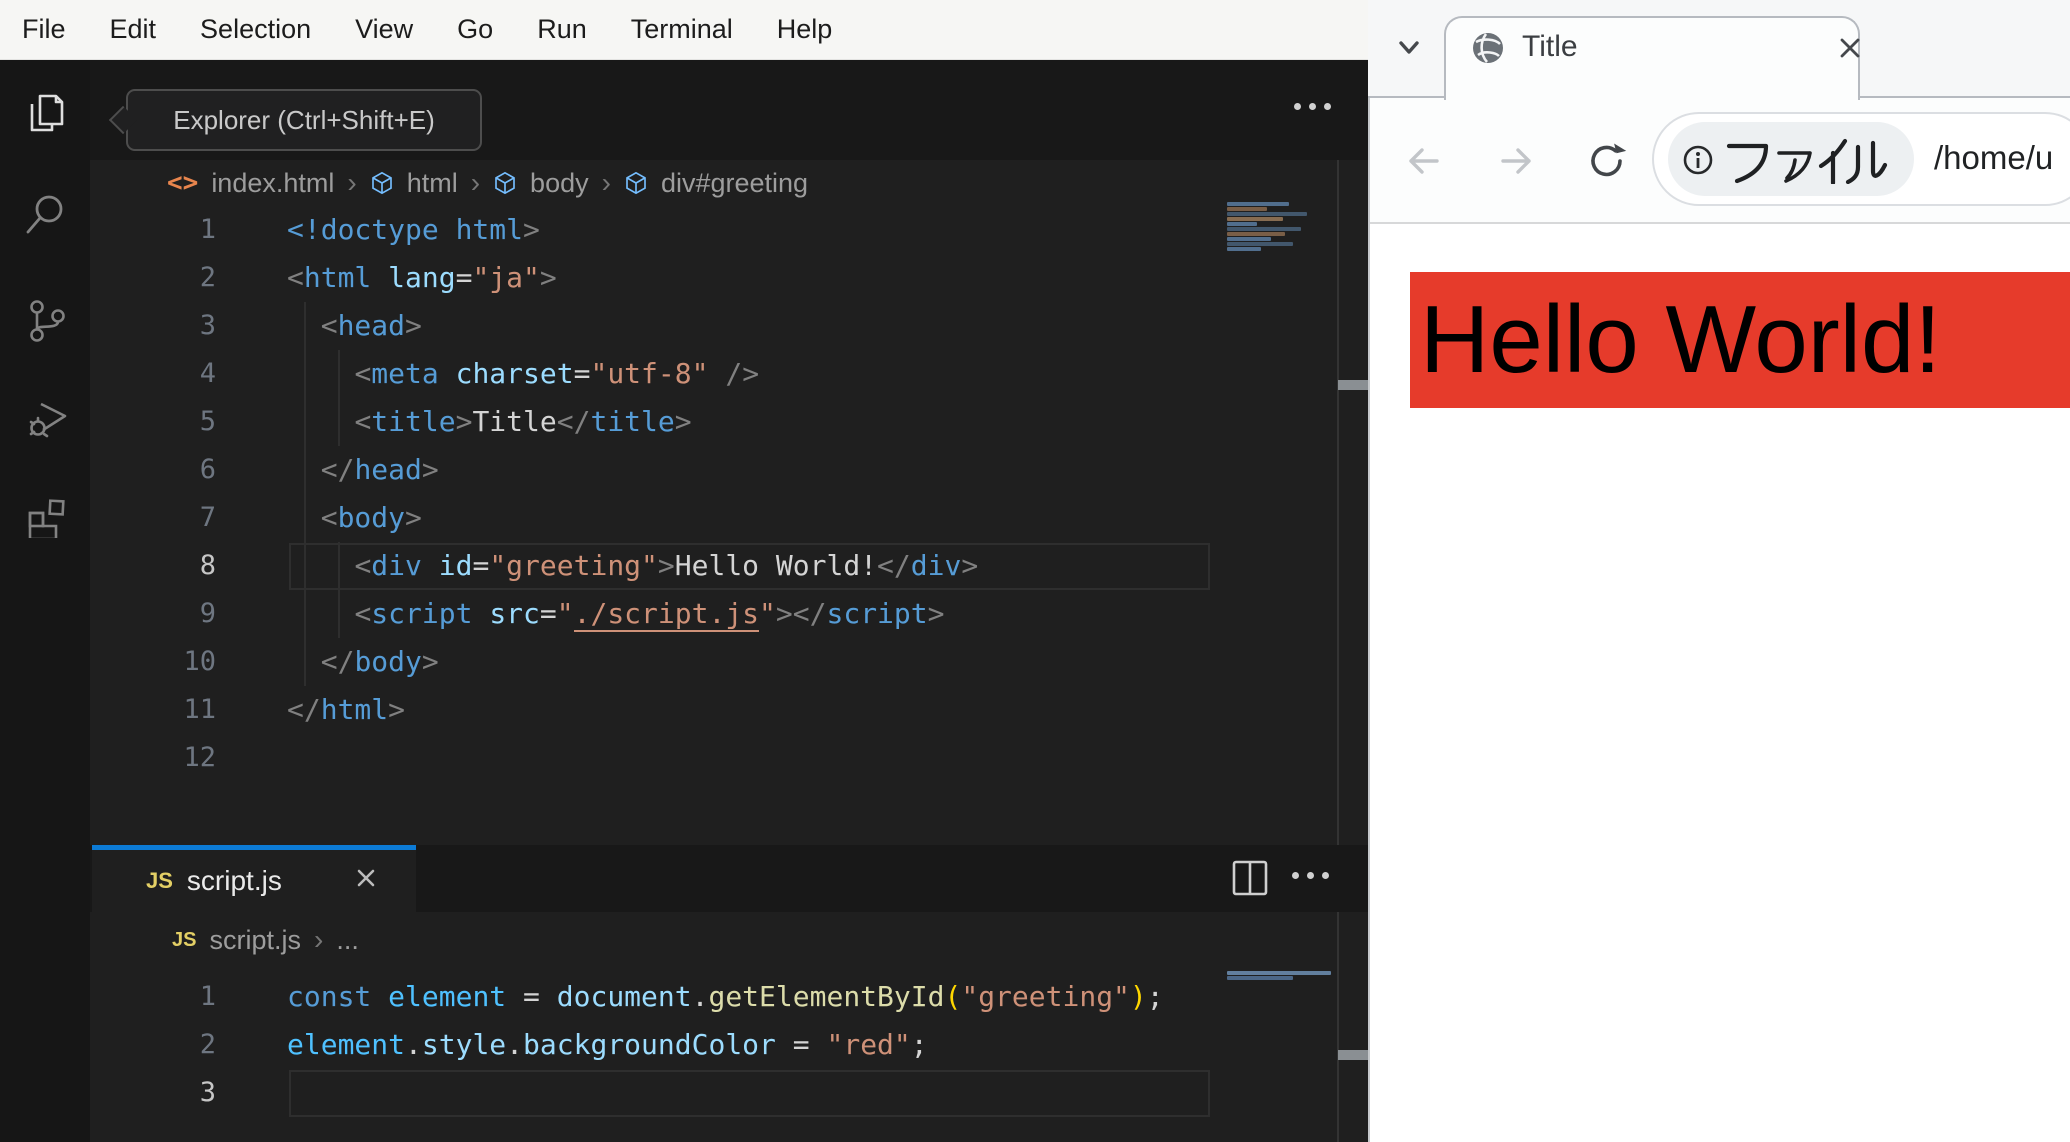 This screenshot has height=1142, width=2070. Describe the element at coordinates (207, 613) in the screenshot. I see `line-number: 9` at that location.